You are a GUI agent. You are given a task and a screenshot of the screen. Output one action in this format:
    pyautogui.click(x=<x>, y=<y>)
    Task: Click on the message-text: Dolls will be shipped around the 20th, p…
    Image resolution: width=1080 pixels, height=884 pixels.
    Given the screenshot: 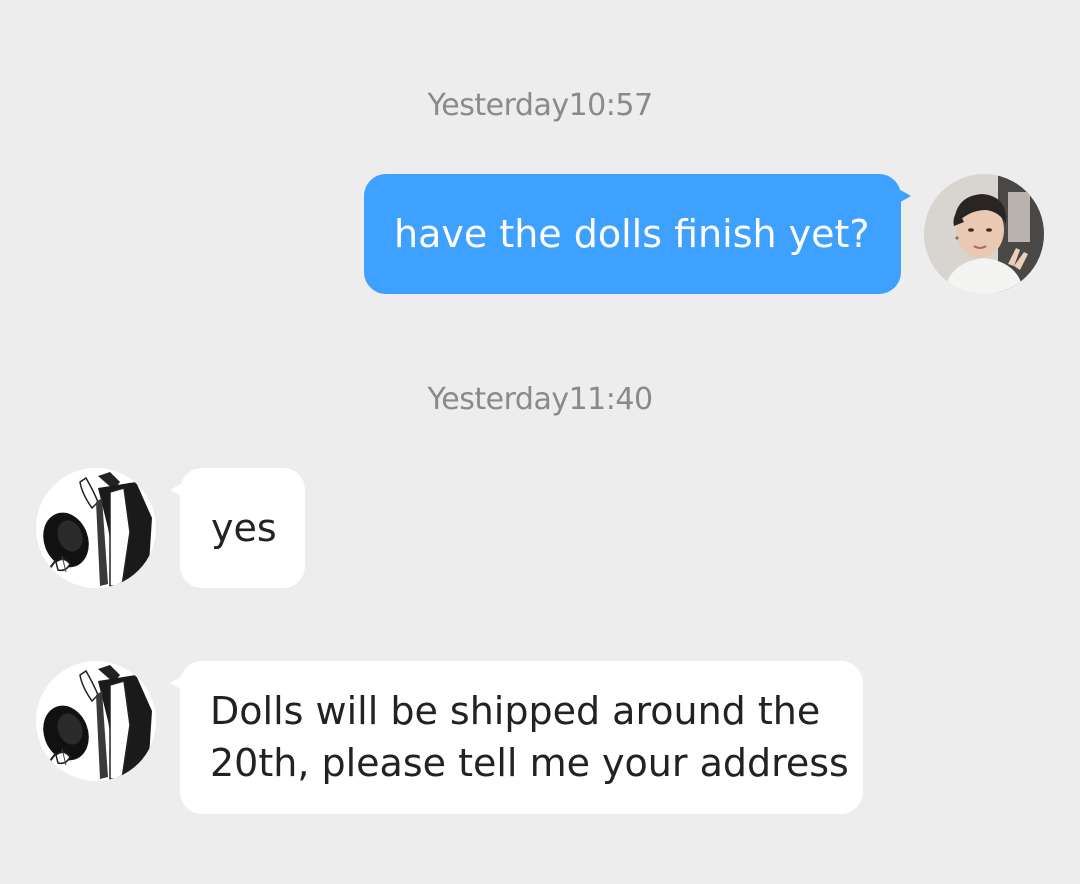 What is the action you would take?
    pyautogui.click(x=529, y=737)
    